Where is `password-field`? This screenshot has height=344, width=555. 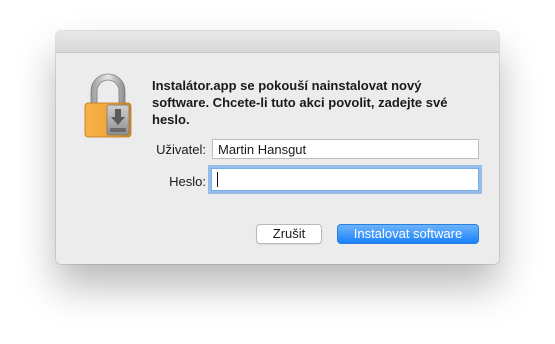 password-field is located at coordinates (345, 179).